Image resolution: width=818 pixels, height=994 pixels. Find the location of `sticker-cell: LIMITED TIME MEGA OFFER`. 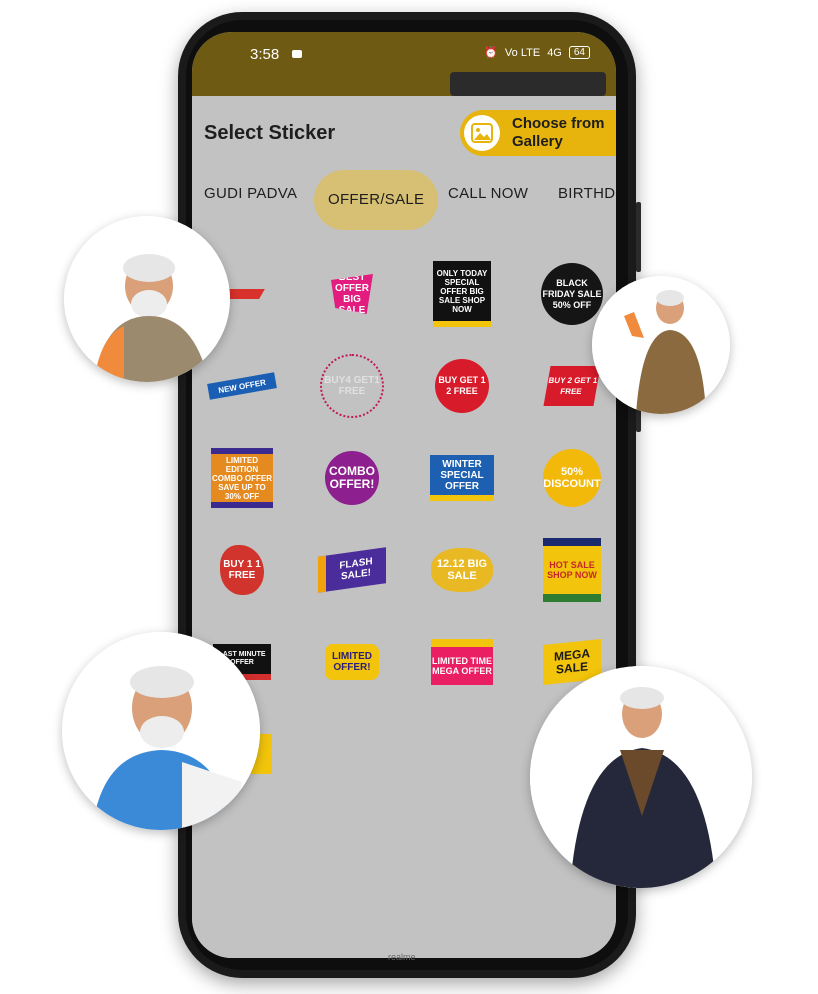

sticker-cell: LIMITED TIME MEGA OFFER is located at coordinates (462, 662).